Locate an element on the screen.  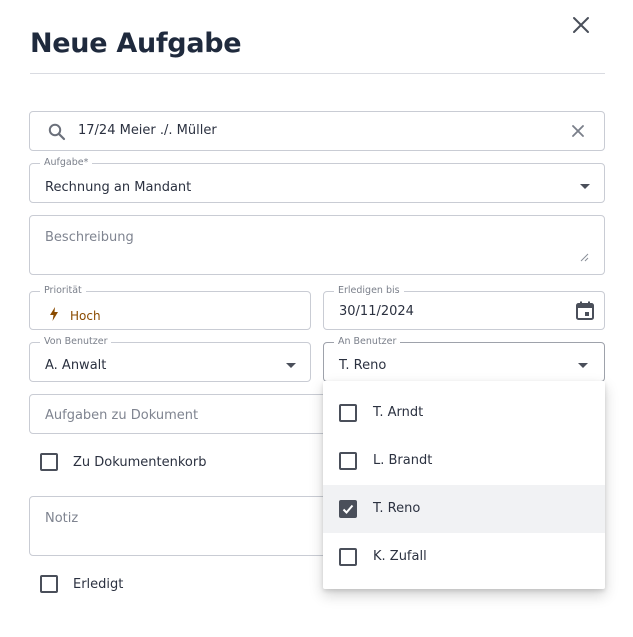
close-icon is located at coordinates (581, 25).